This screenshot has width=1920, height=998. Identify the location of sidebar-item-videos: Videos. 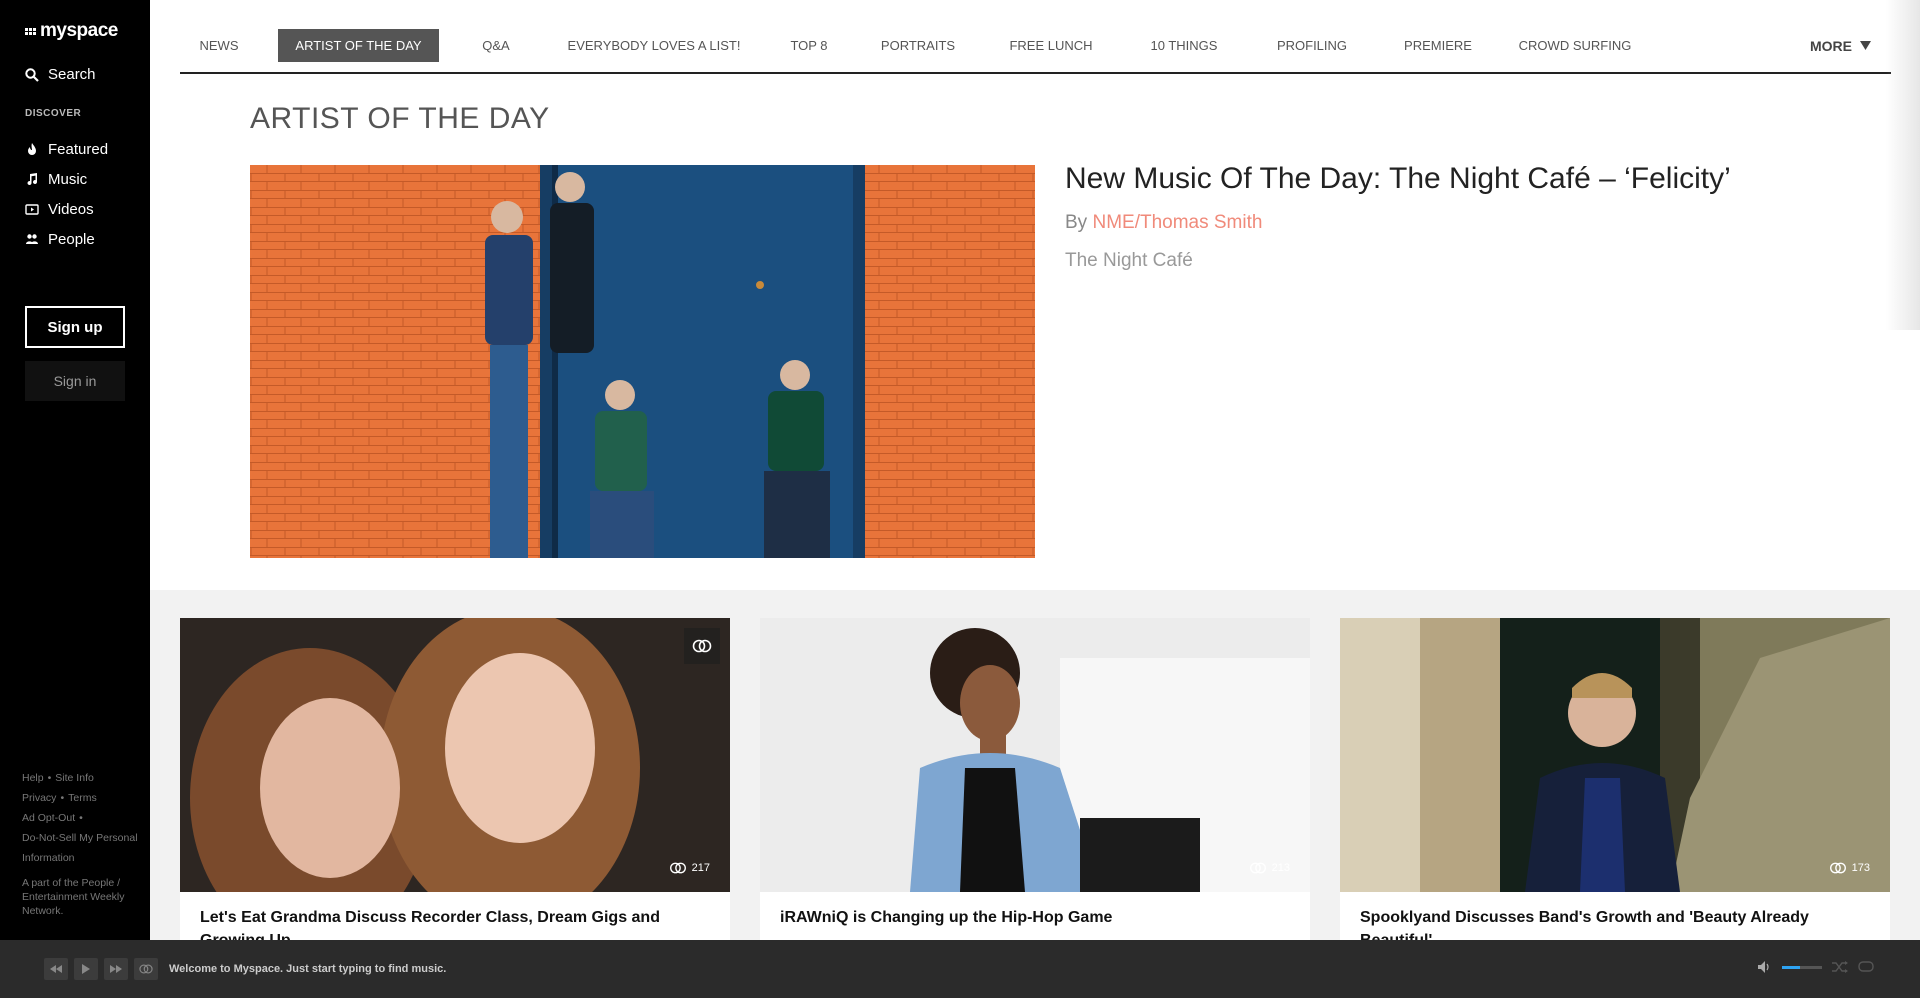
(66, 209).